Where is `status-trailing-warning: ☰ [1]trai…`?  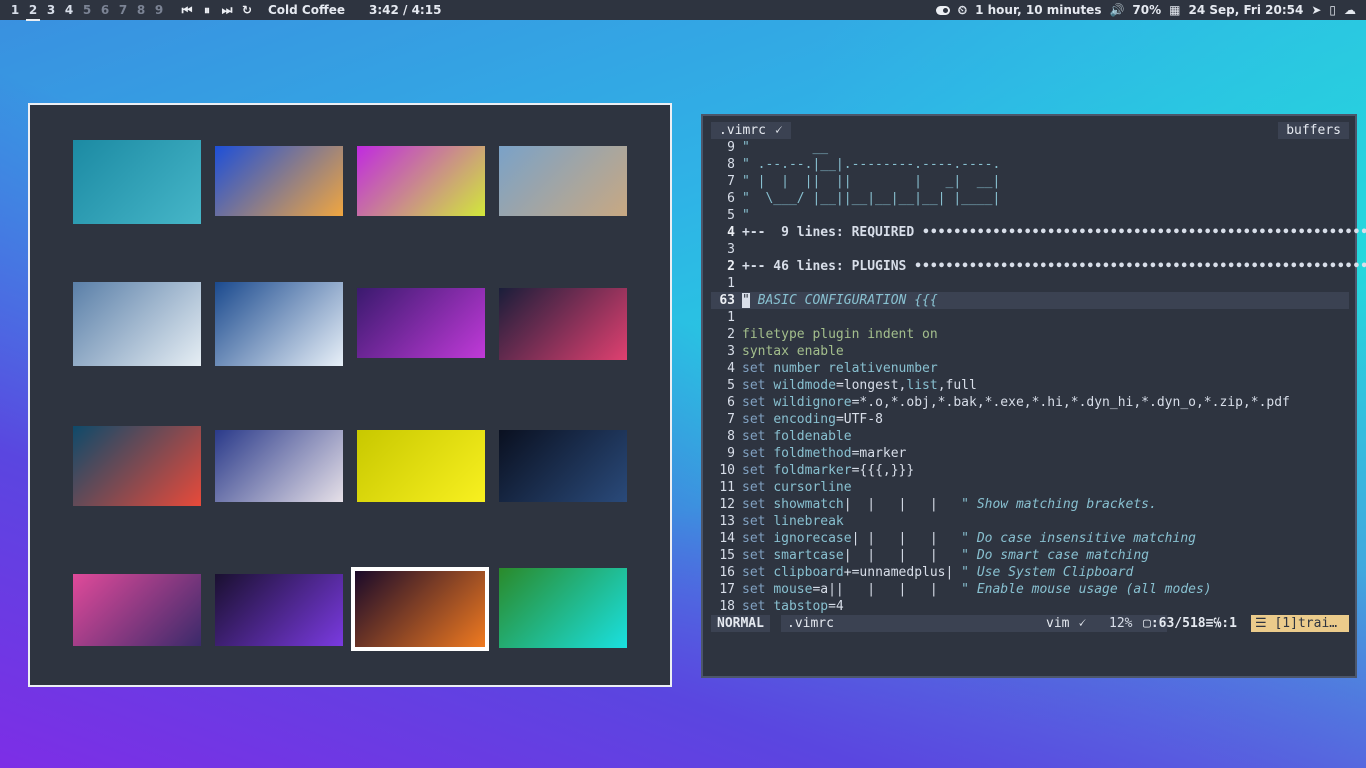 status-trailing-warning: ☰ [1]trai… is located at coordinates (1300, 623).